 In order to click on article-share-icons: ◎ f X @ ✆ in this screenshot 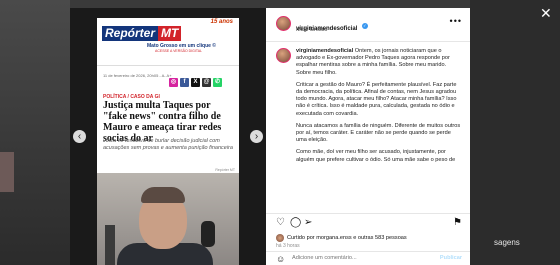, I will do `click(195, 82)`.